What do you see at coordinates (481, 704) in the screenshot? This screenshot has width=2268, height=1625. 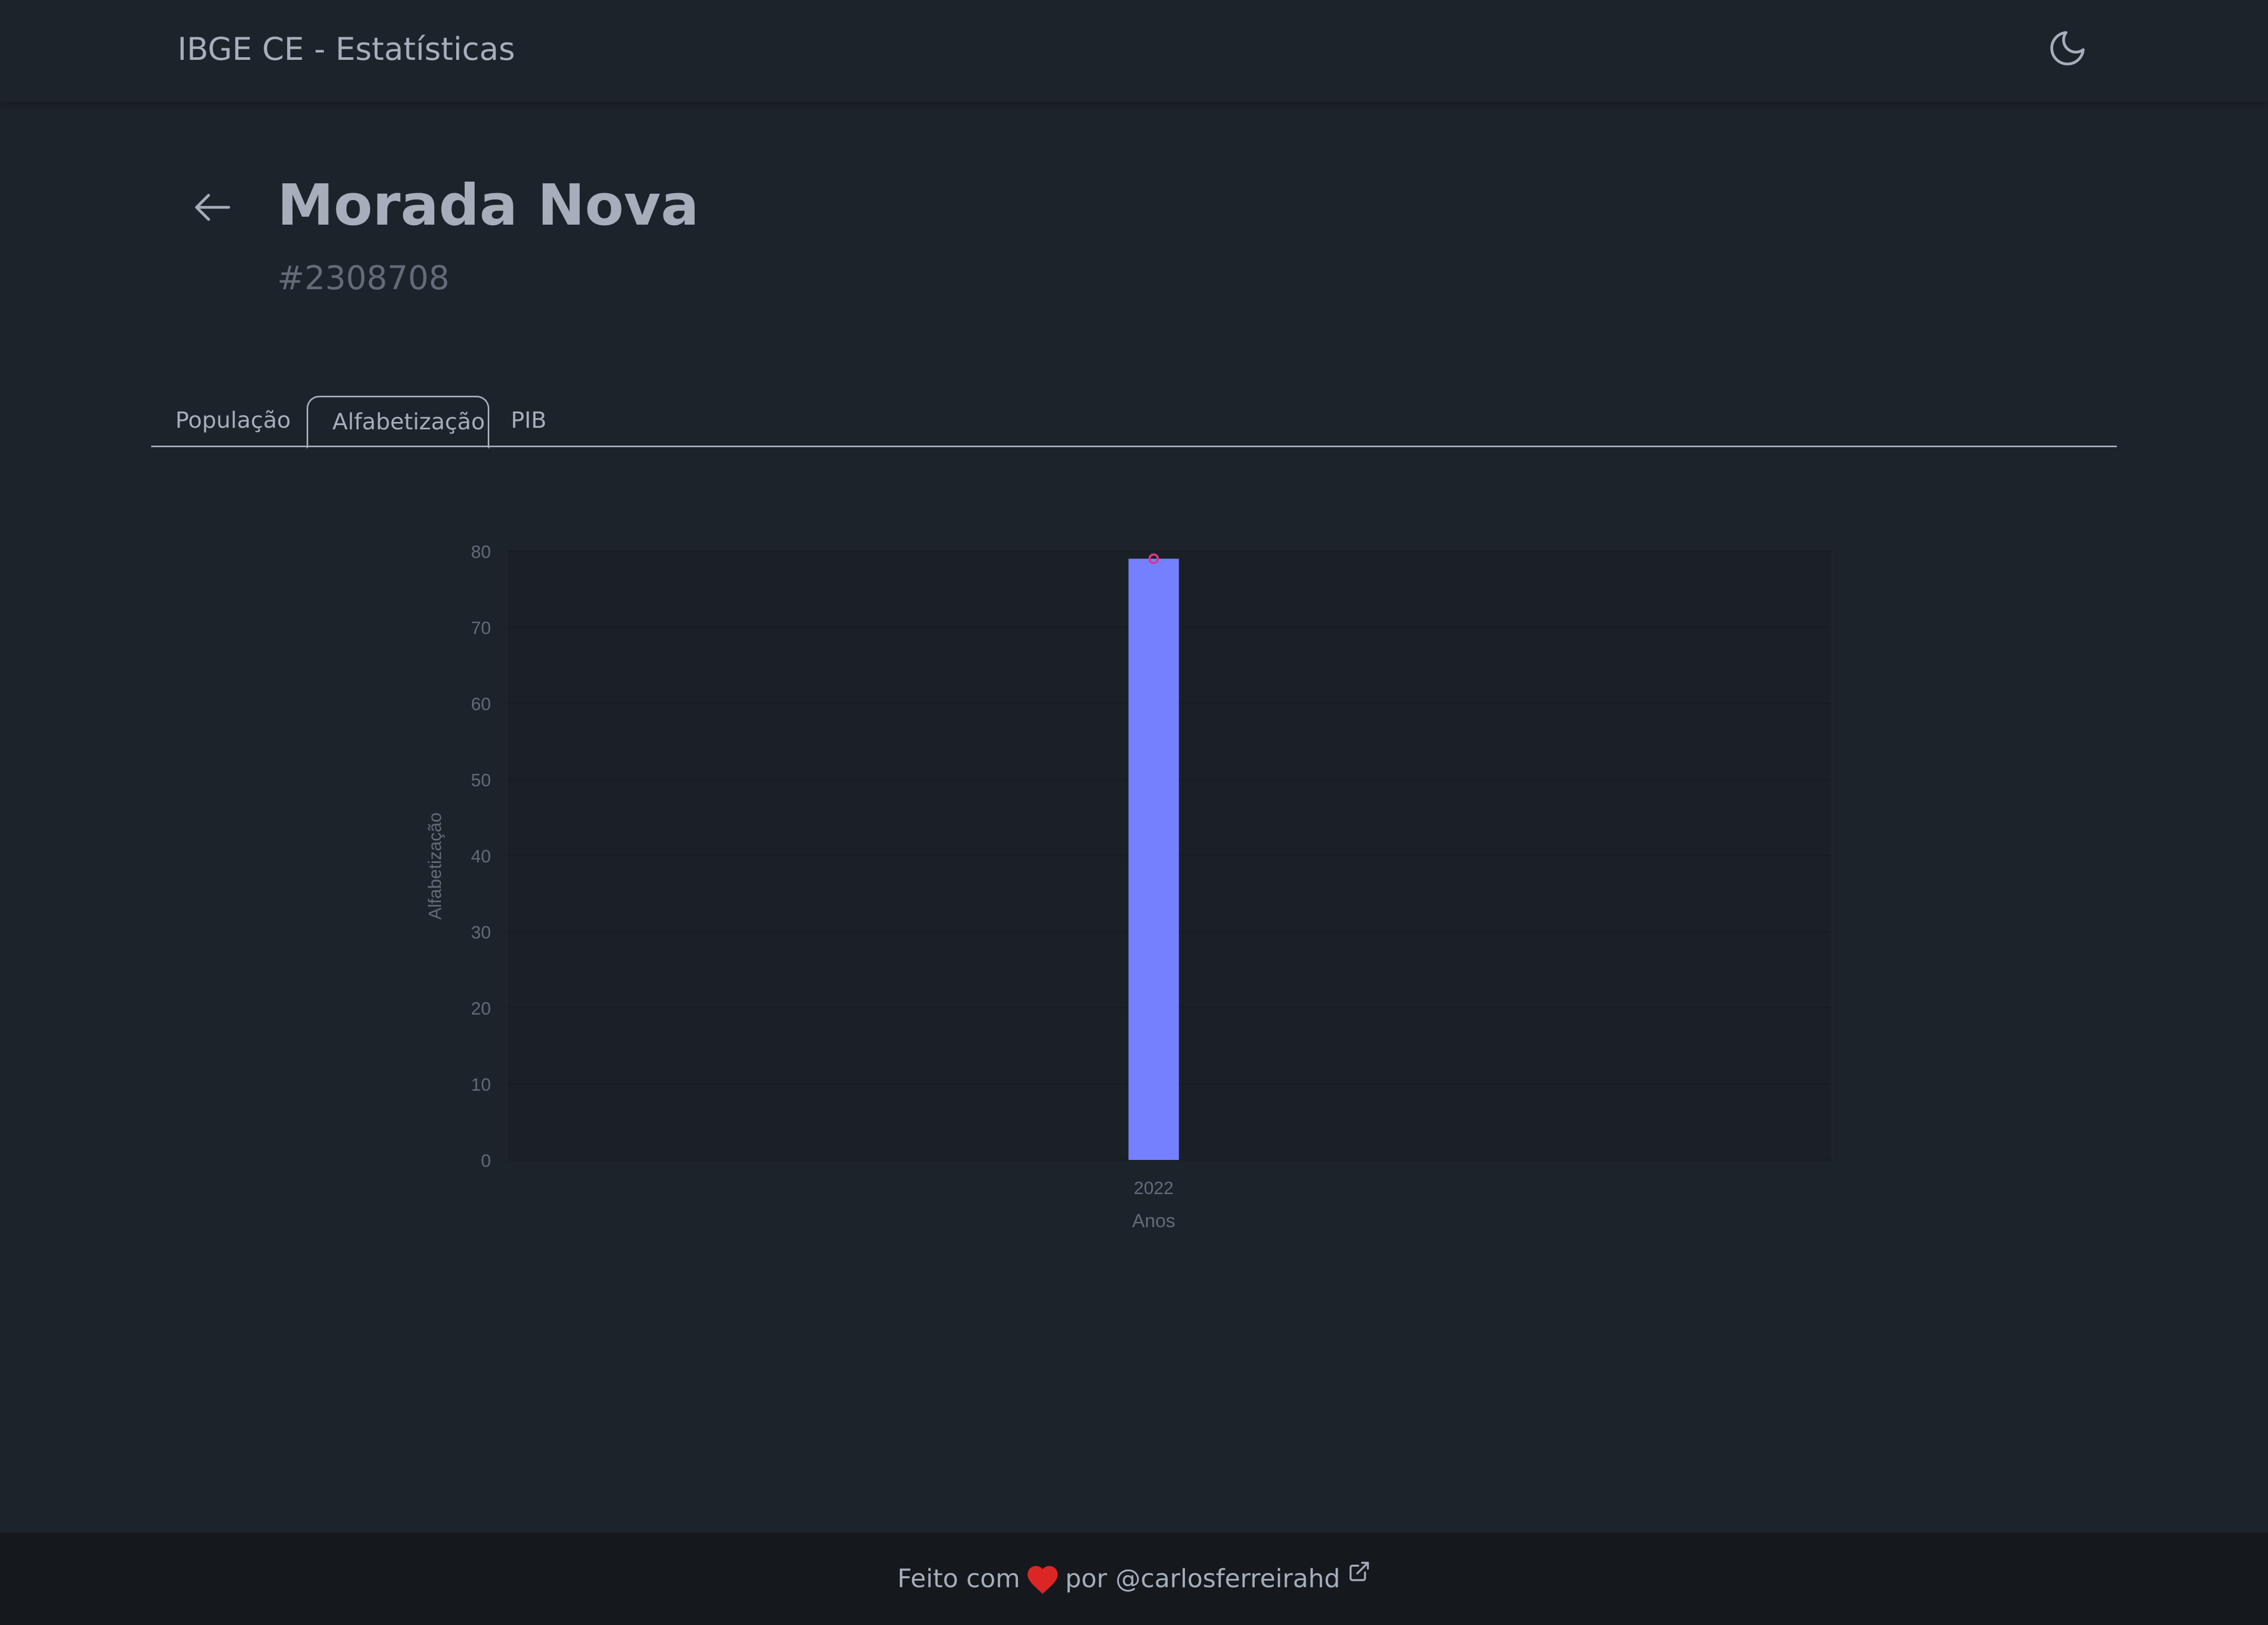 I see `y-tick-label: 60` at bounding box center [481, 704].